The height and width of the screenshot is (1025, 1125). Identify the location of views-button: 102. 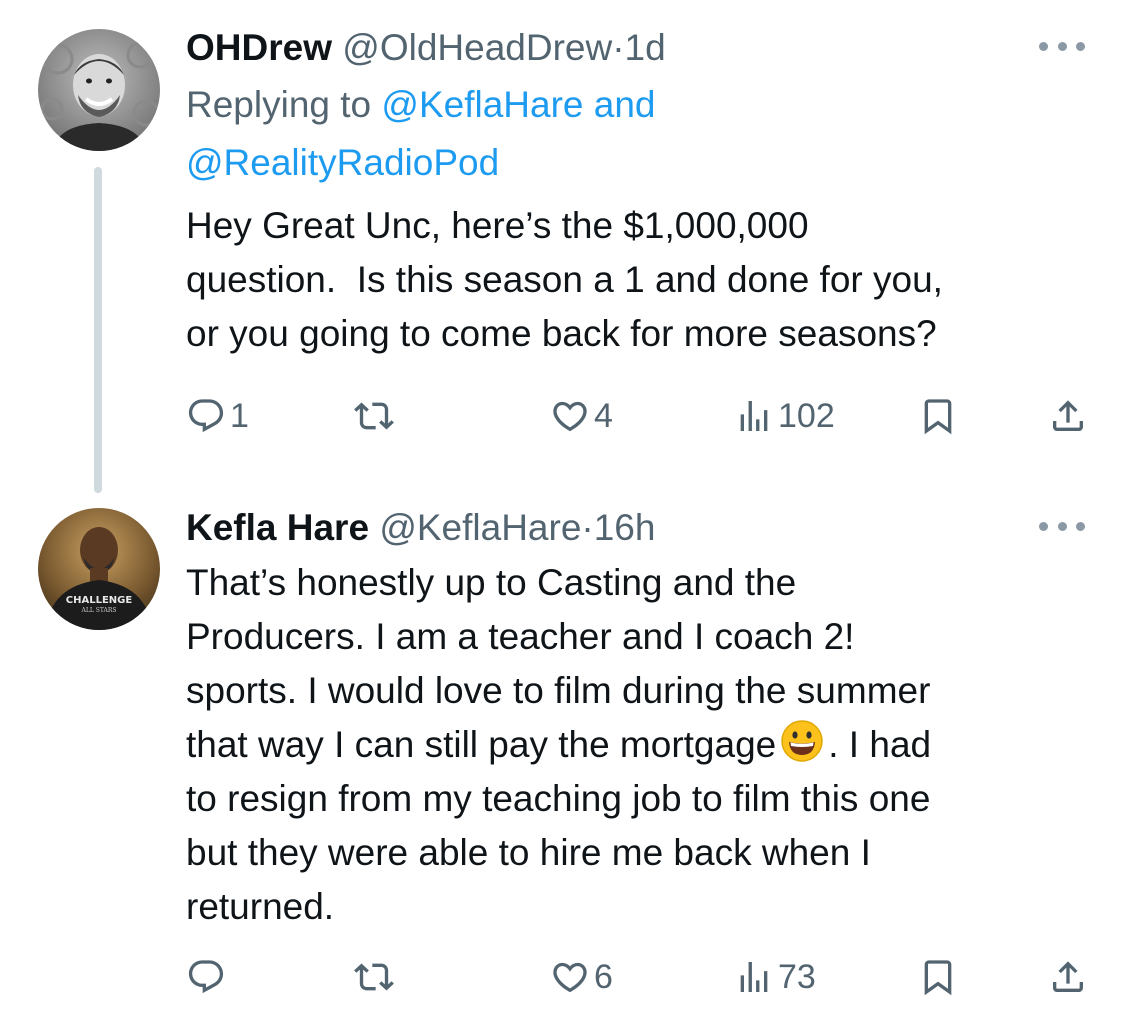
(784, 416).